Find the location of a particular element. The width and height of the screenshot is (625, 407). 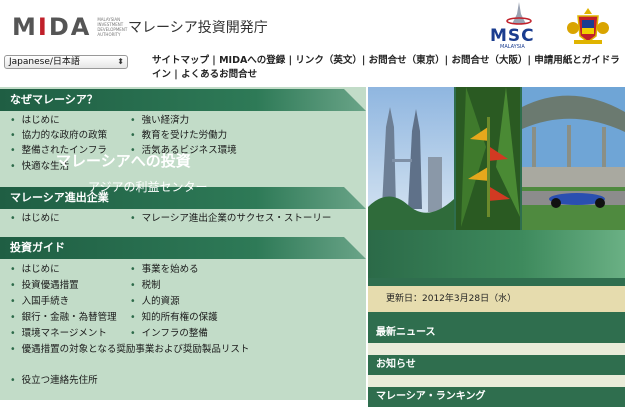

menu-item: • 協力的な政府の政策 is located at coordinates (58, 136).